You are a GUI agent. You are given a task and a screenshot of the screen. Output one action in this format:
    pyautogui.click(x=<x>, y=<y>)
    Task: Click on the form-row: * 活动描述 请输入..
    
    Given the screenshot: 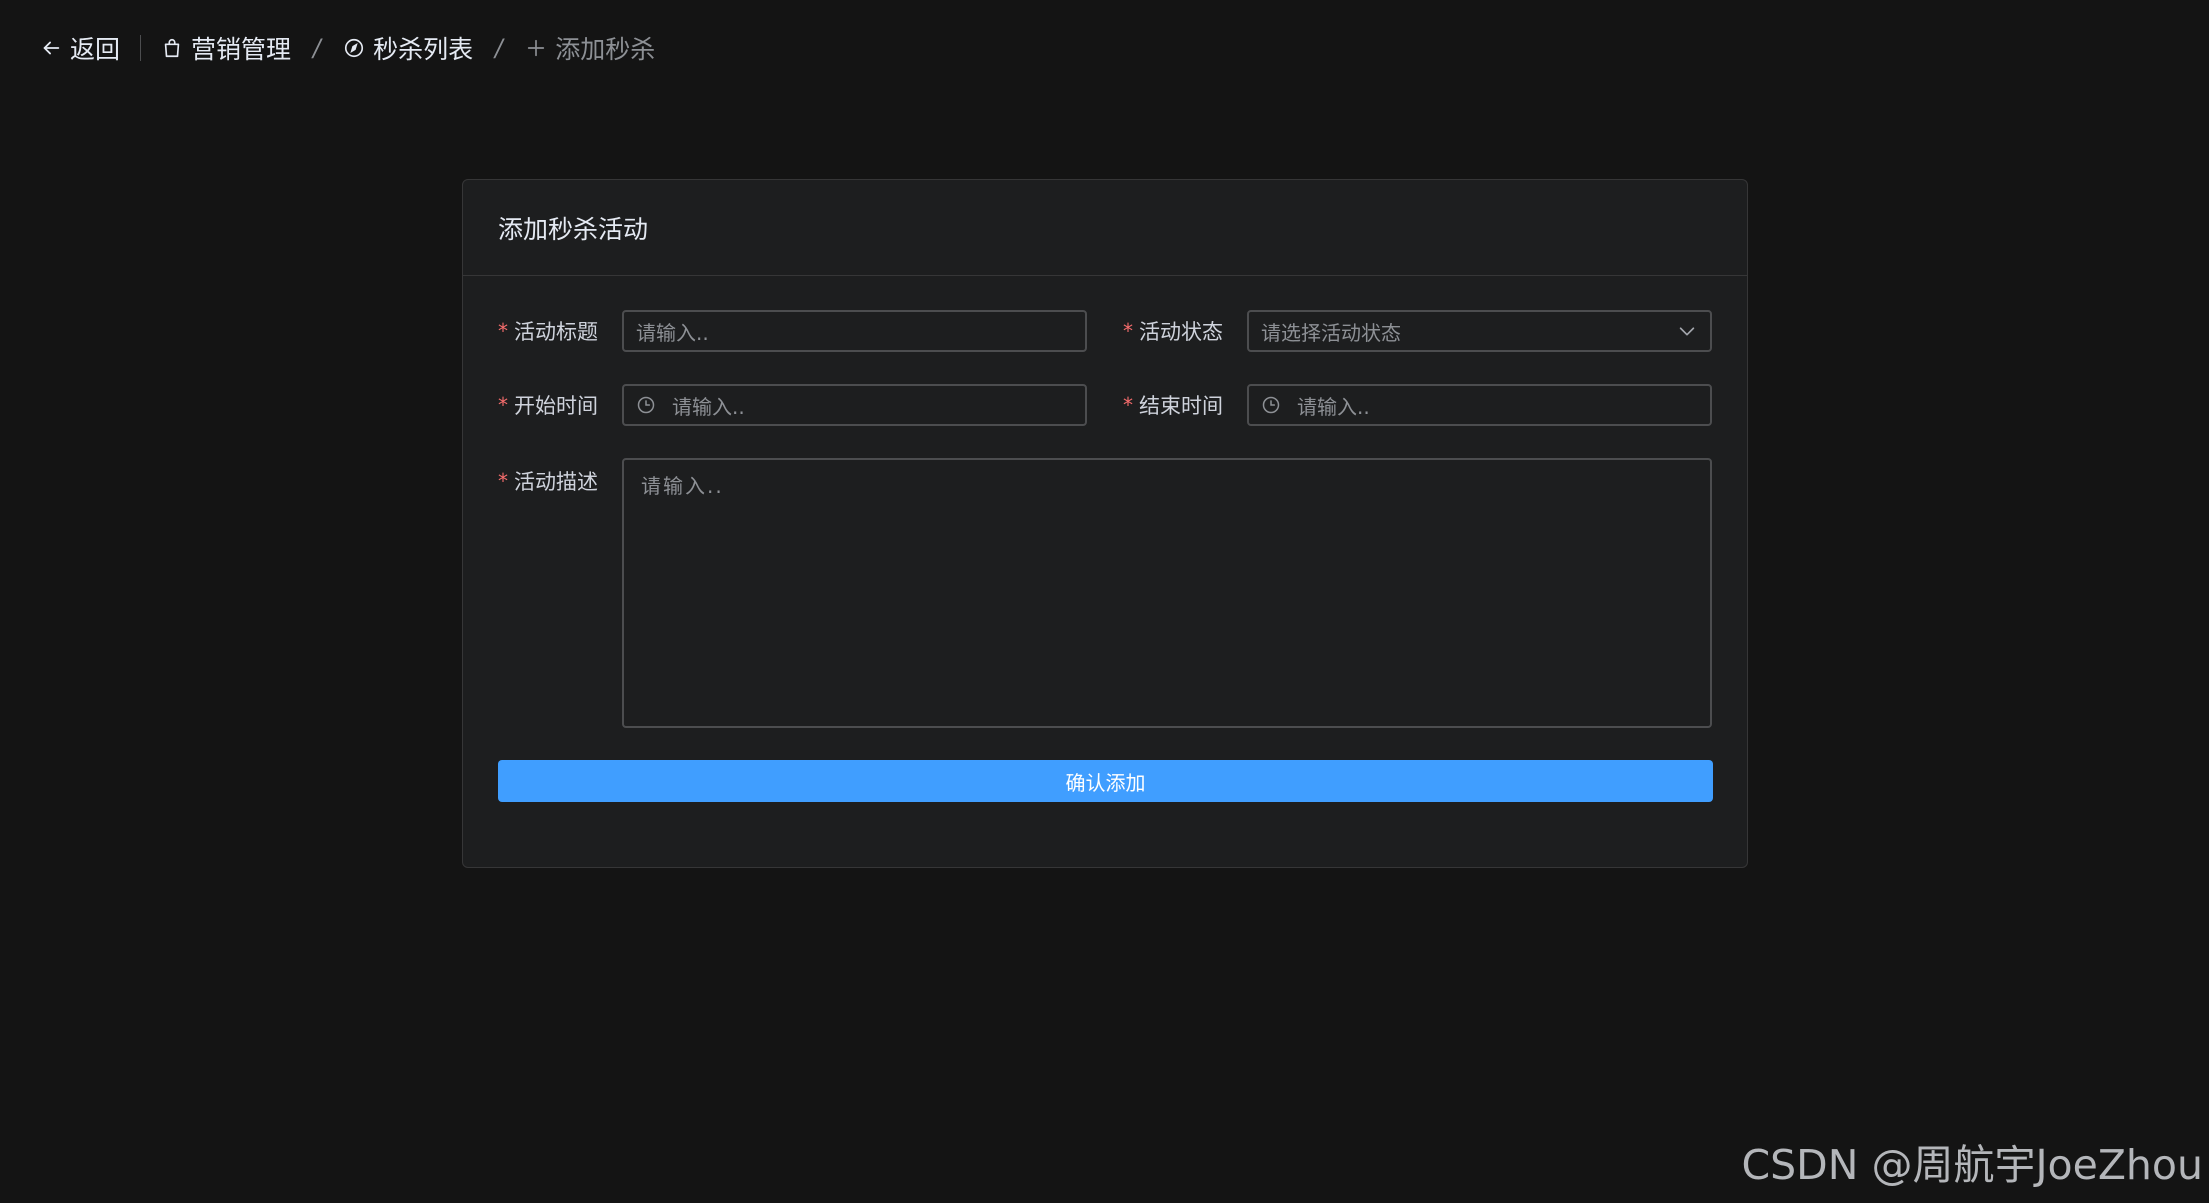 What is the action you would take?
    pyautogui.click(x=1105, y=593)
    